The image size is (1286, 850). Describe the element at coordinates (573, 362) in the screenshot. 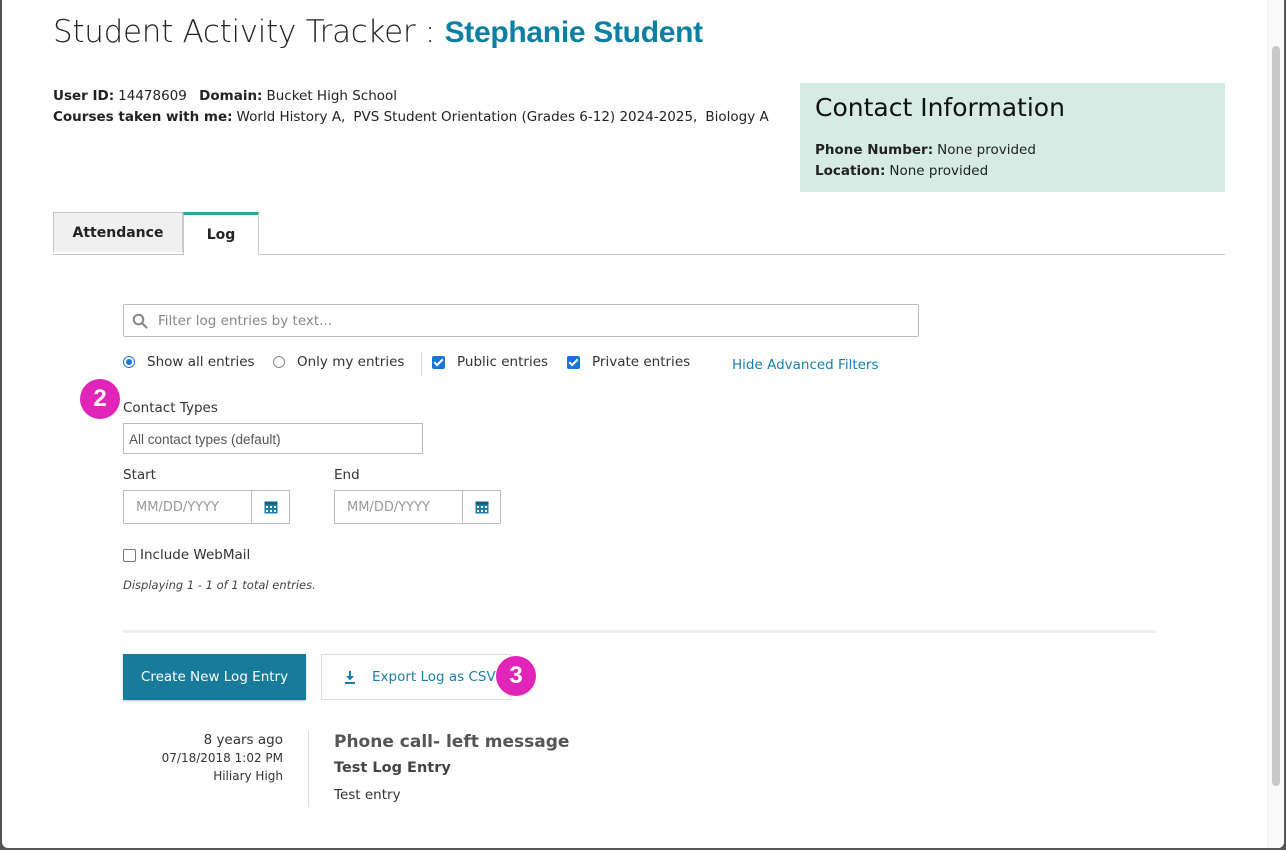

I see `private-checkbox` at that location.